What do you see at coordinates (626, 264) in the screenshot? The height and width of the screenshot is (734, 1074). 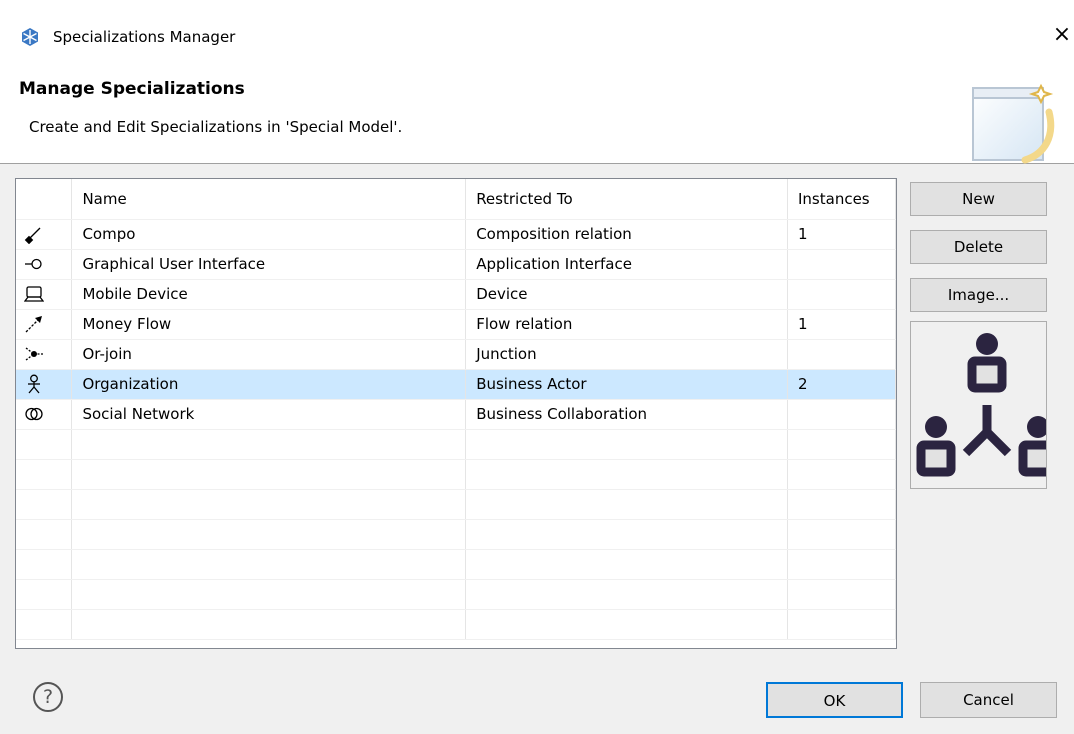 I see `row-restricted-to: Application Interface` at bounding box center [626, 264].